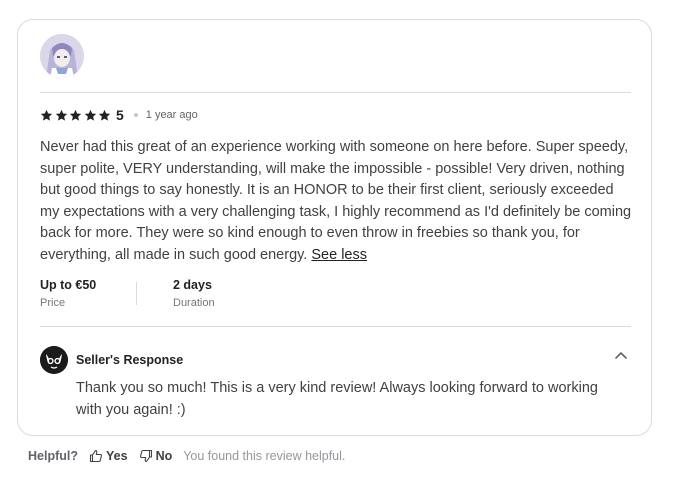  I want to click on thumbs-up-icon, so click(96, 456).